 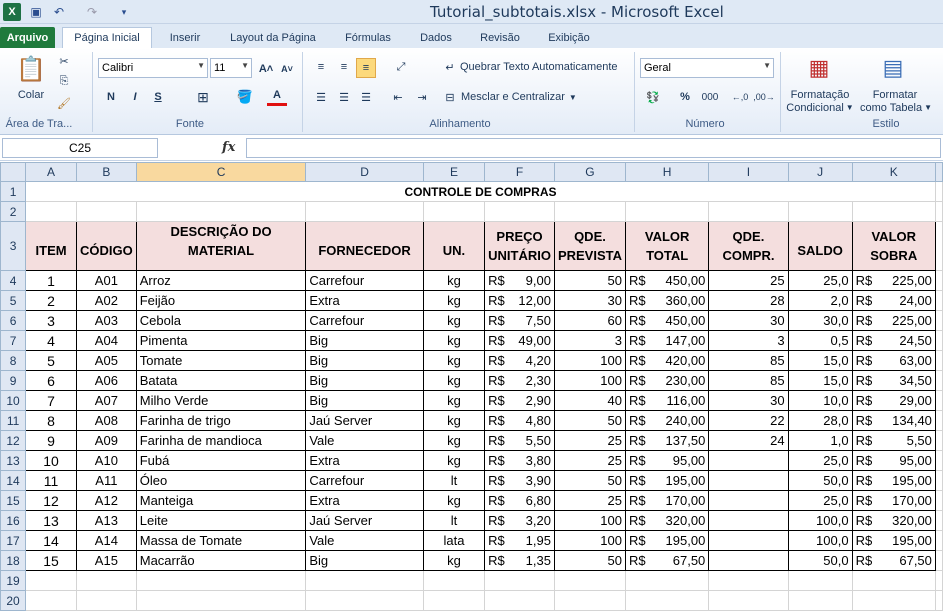 What do you see at coordinates (106, 420) in the screenshot?
I see `cell-codigo: A08` at bounding box center [106, 420].